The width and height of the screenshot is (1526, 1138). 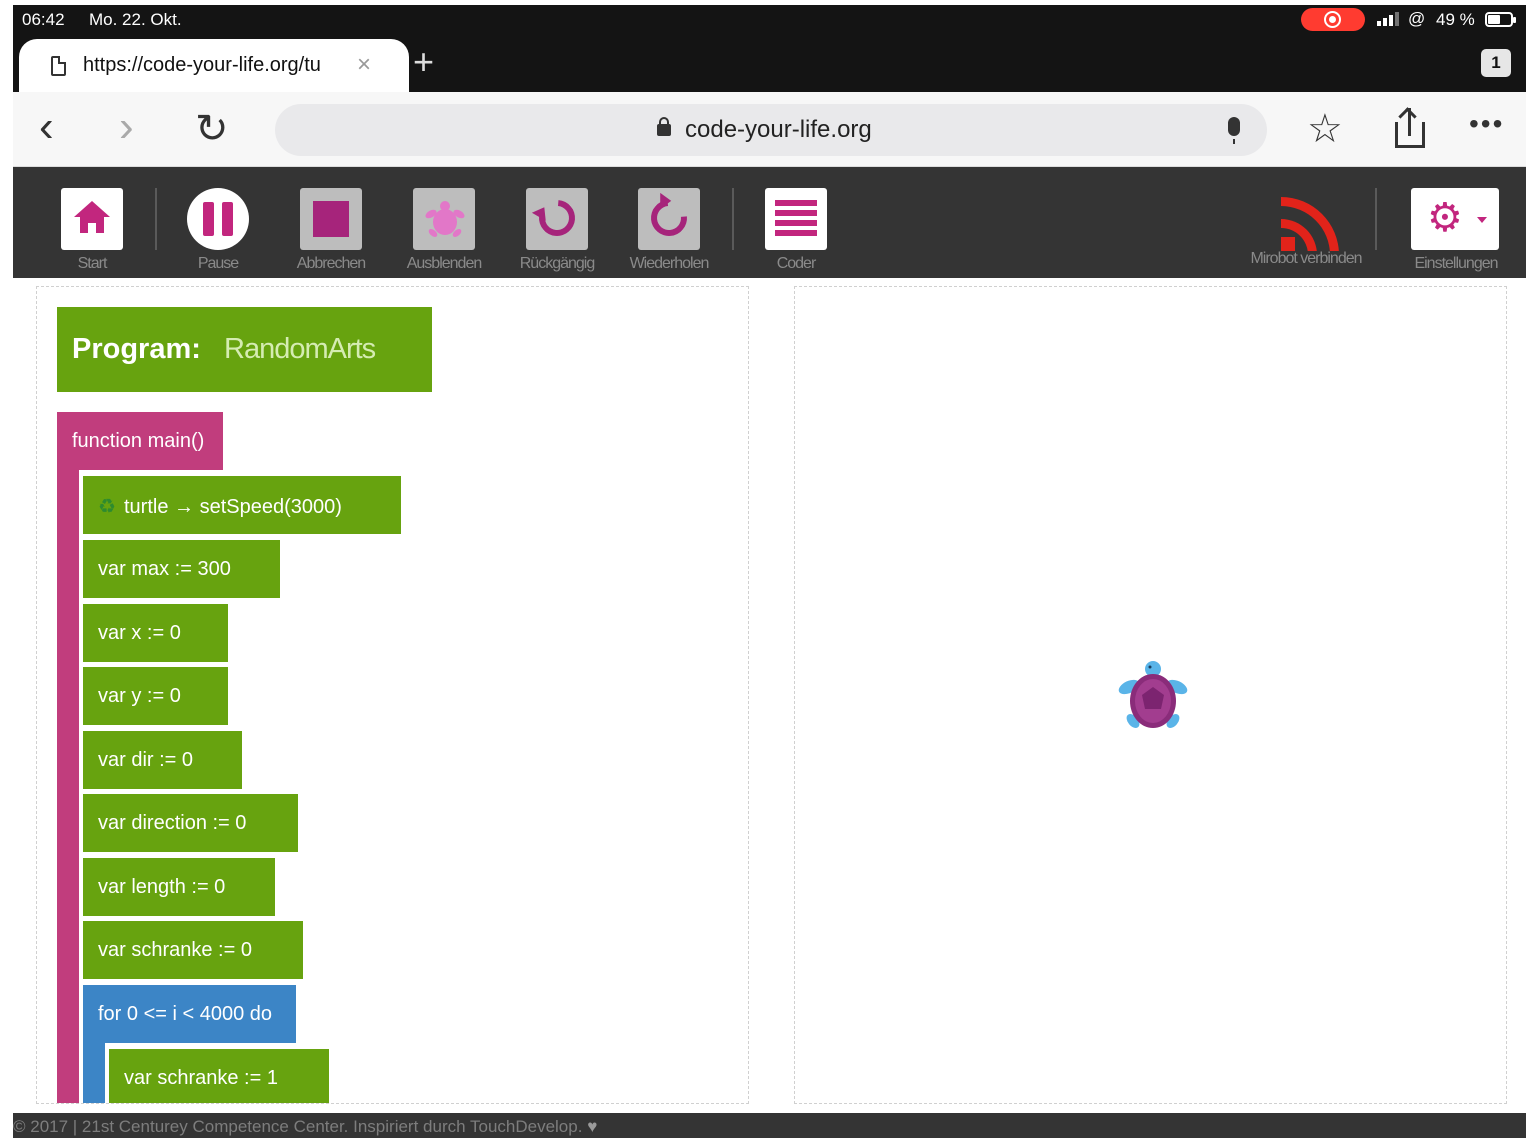 What do you see at coordinates (190, 823) in the screenshot?
I see `code-statement: var direction := 0` at bounding box center [190, 823].